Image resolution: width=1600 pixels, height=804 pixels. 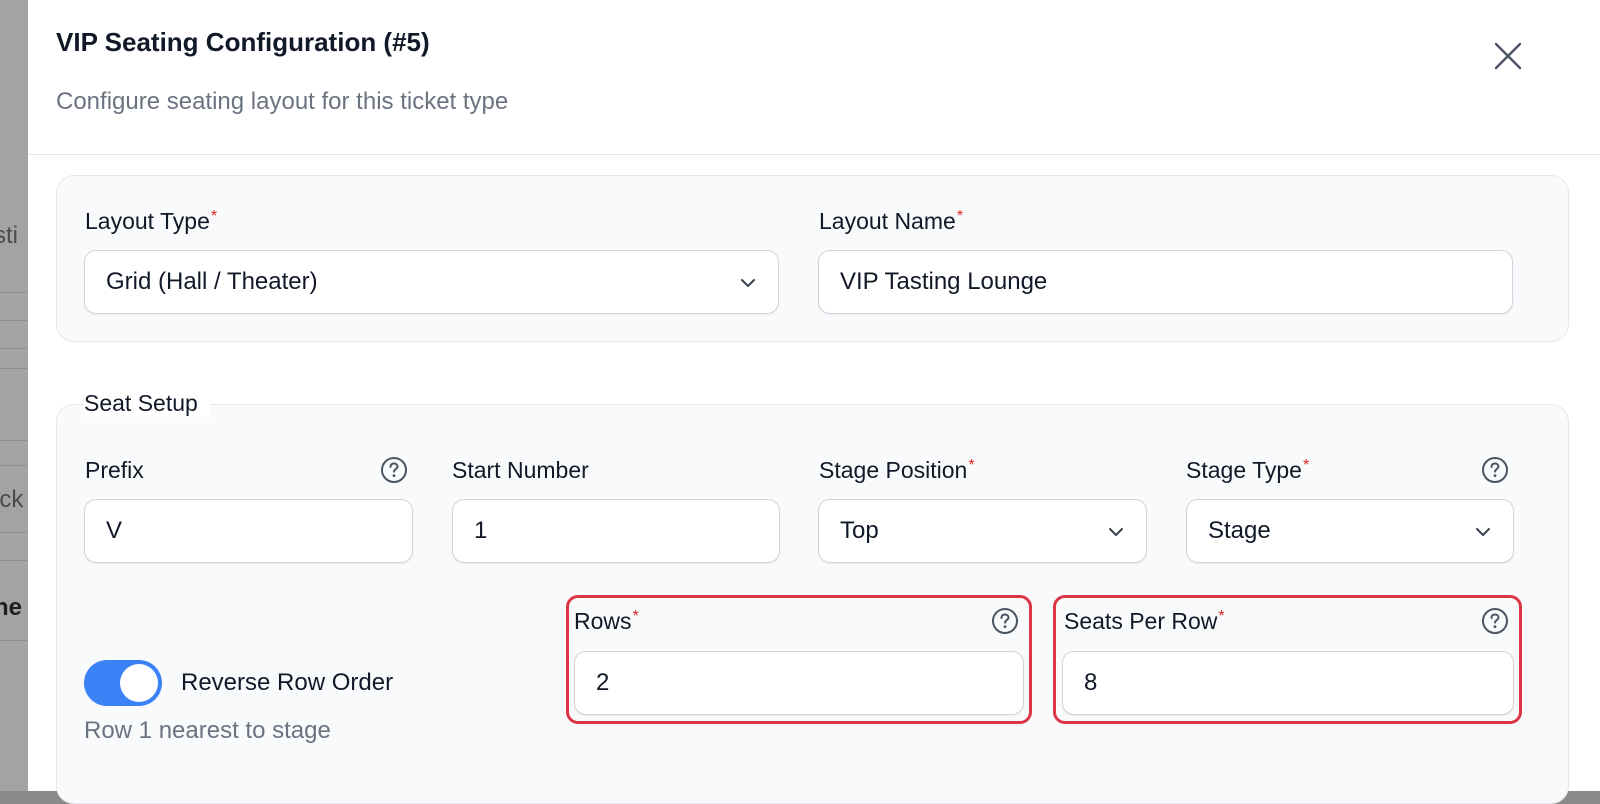 I want to click on start-number-label: Start Number, so click(x=520, y=470).